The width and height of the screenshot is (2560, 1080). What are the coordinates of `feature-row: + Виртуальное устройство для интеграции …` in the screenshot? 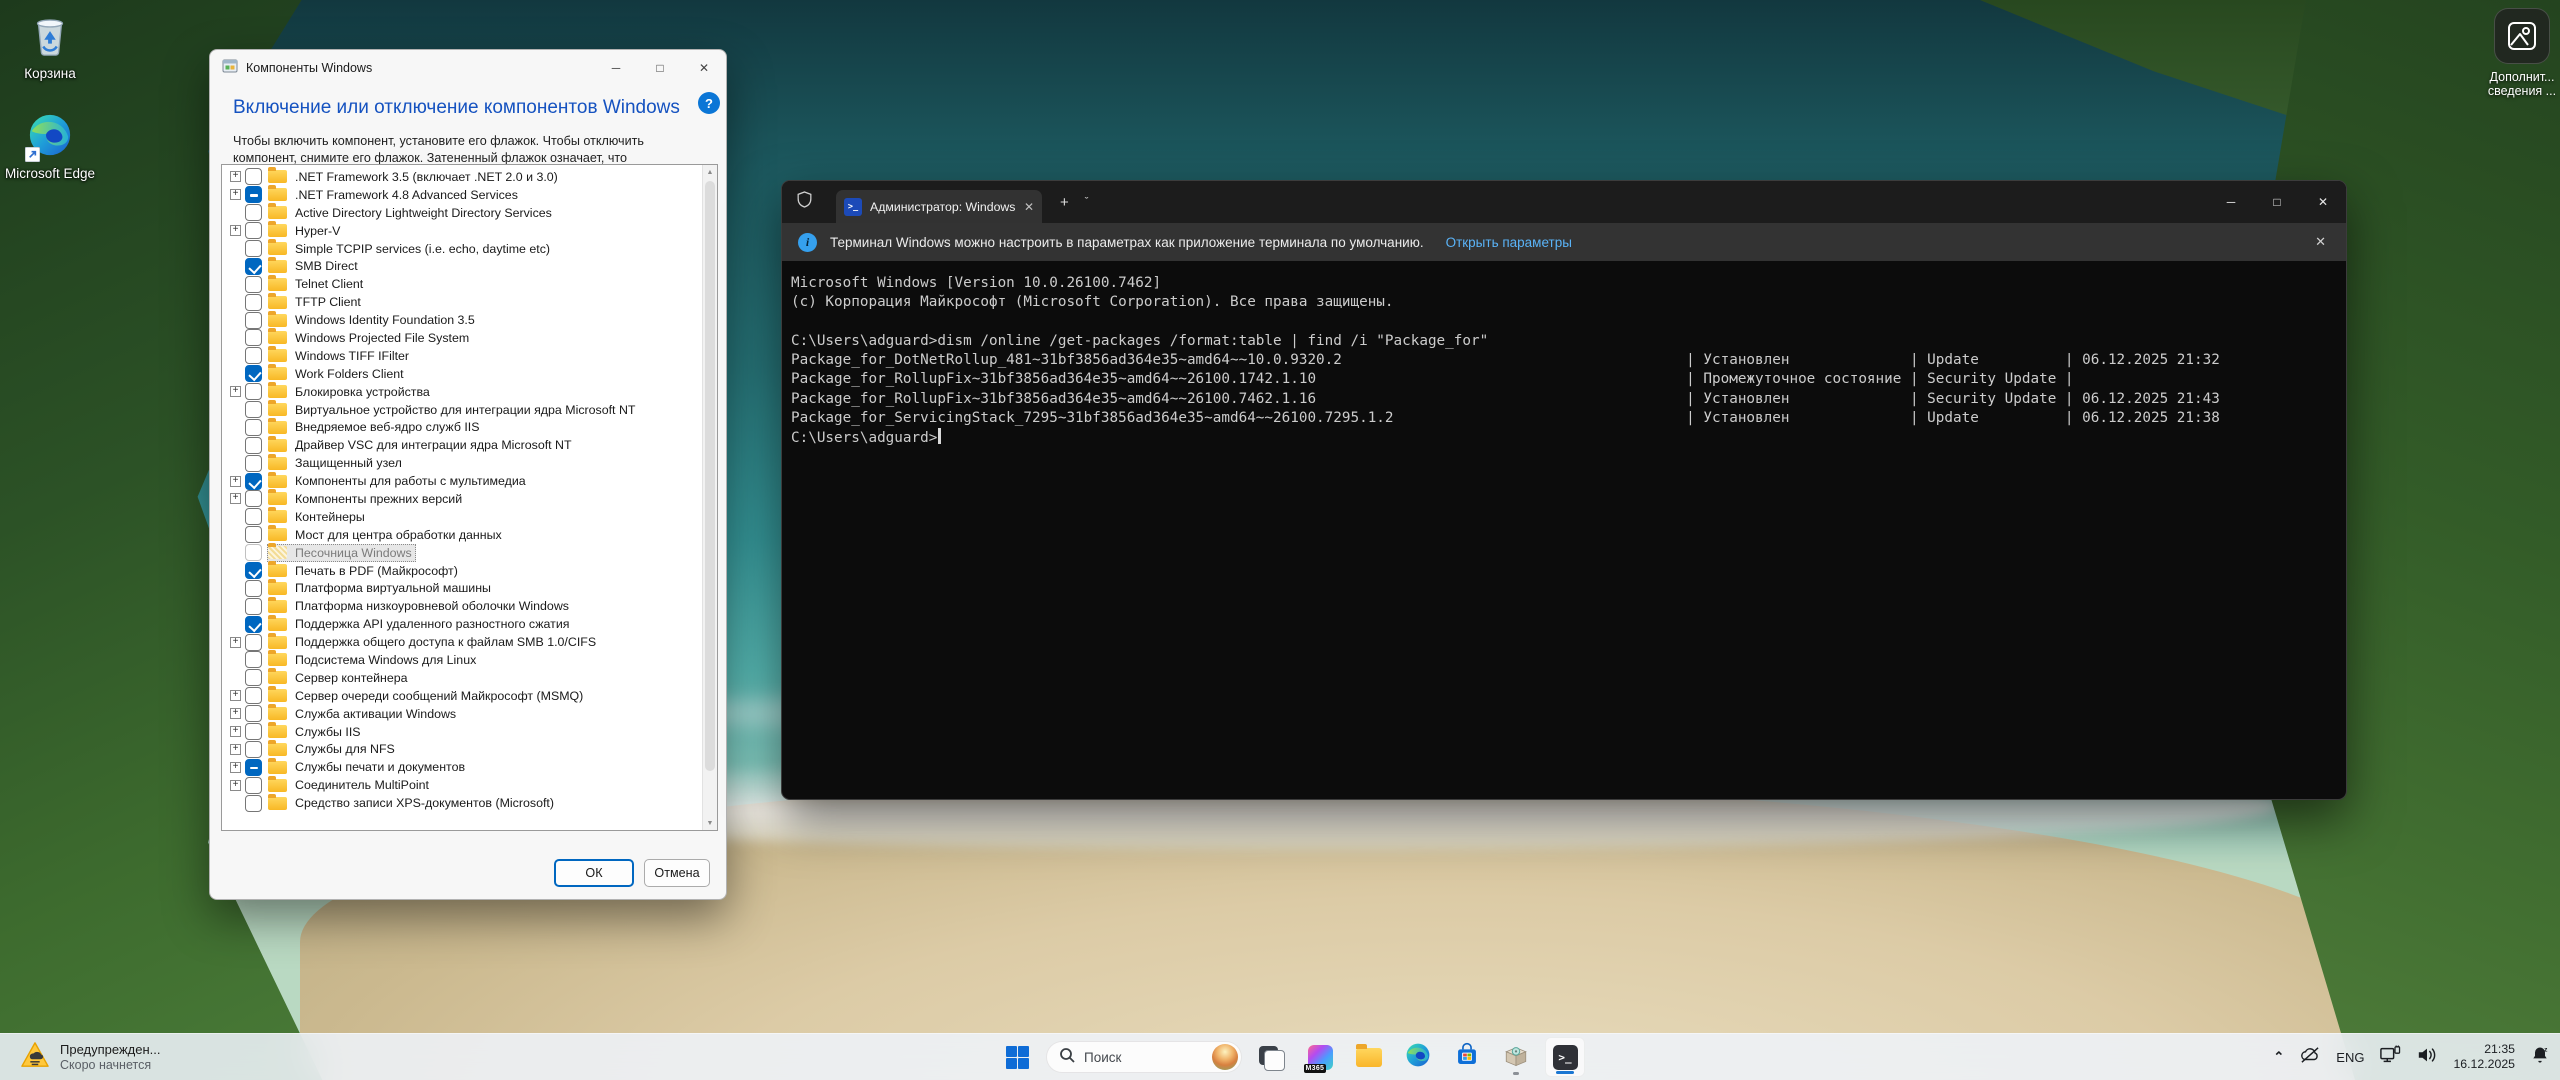 It's located at (469, 409).